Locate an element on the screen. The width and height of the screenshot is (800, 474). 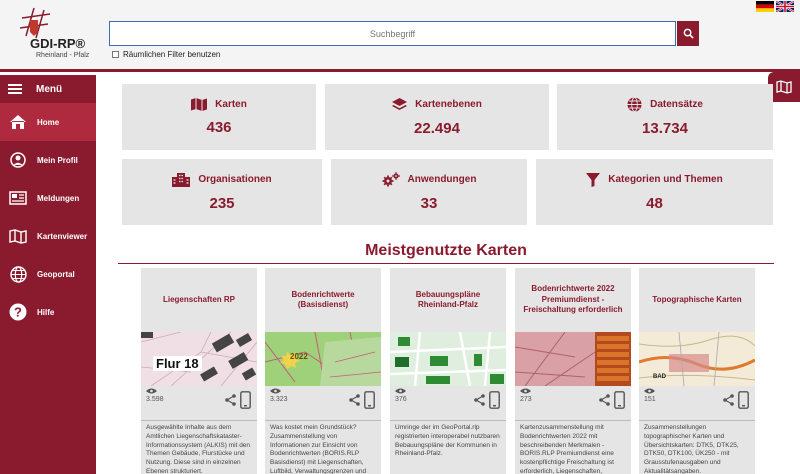
sidebar-item-geoportal: Geoportal is located at coordinates (48, 274).